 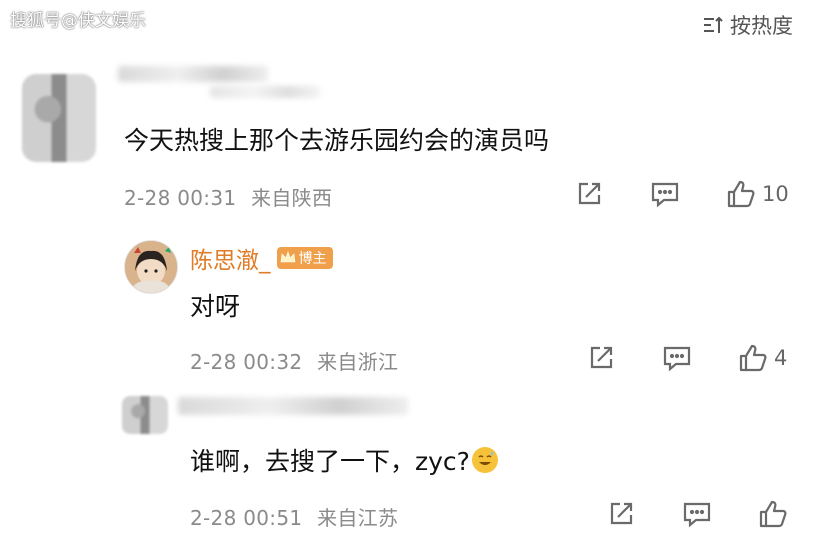 I want to click on comment-location: 来自陕西, so click(x=292, y=198).